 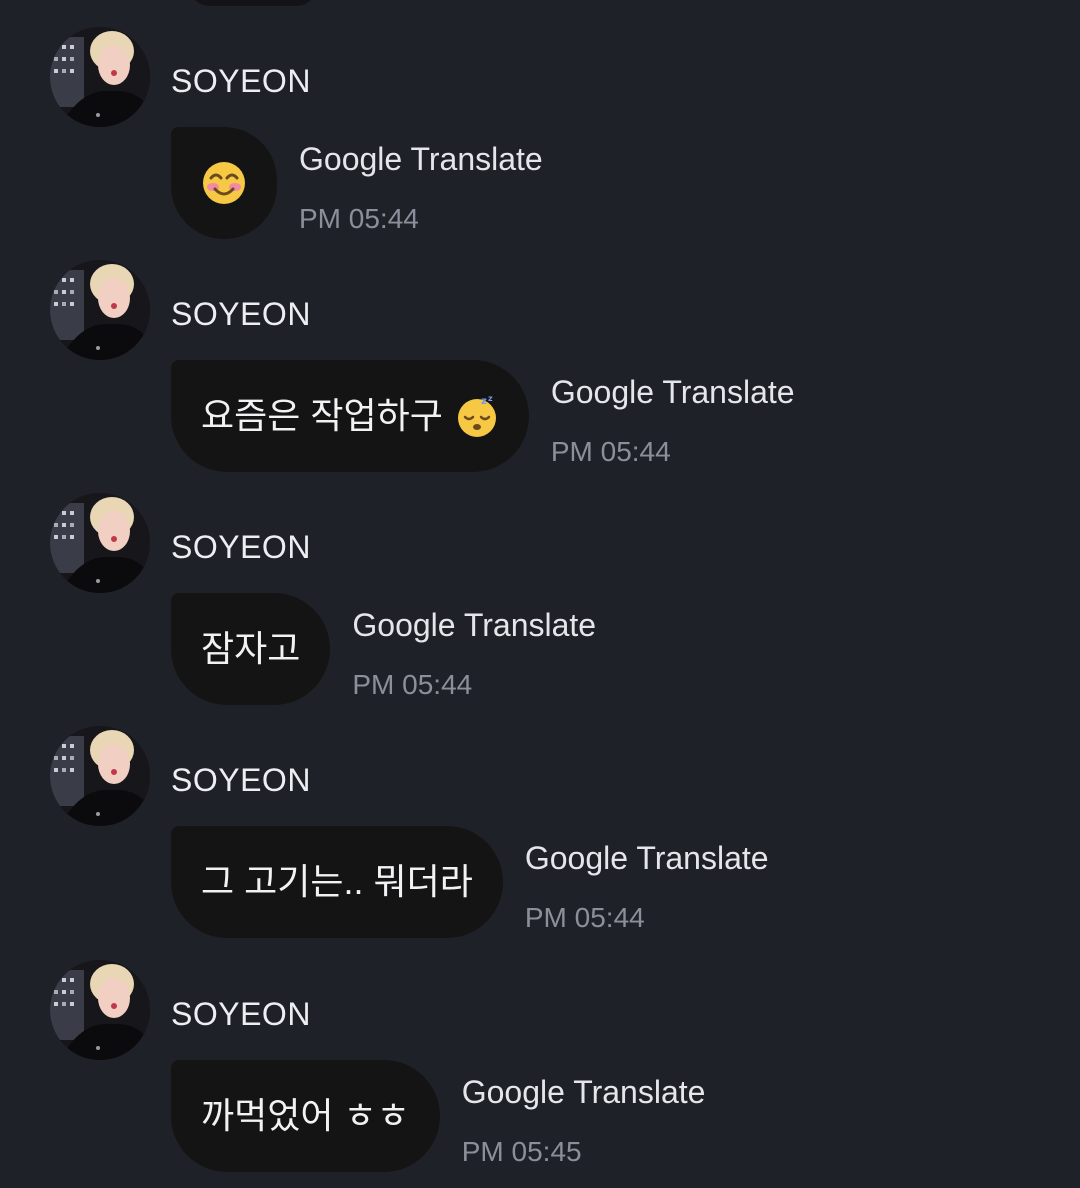 I want to click on sleeping-face-icon: z z, so click(x=477, y=416).